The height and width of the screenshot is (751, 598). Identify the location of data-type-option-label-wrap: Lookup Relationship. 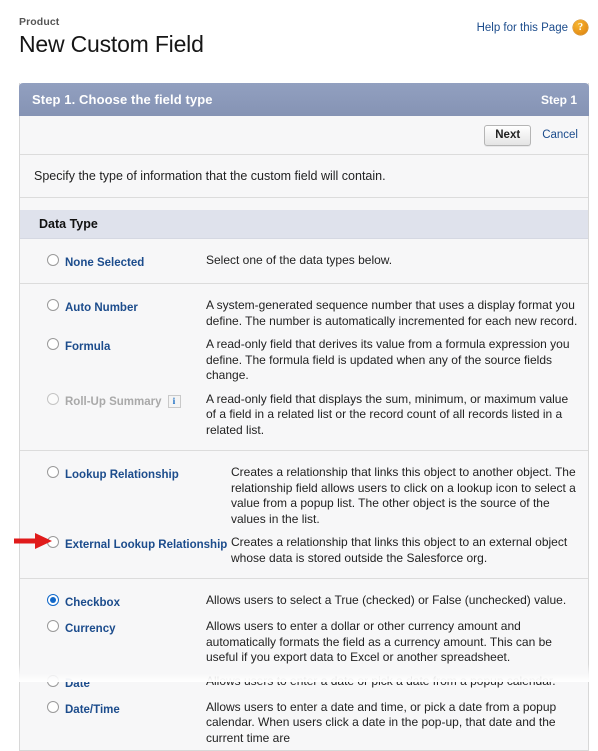
(122, 474).